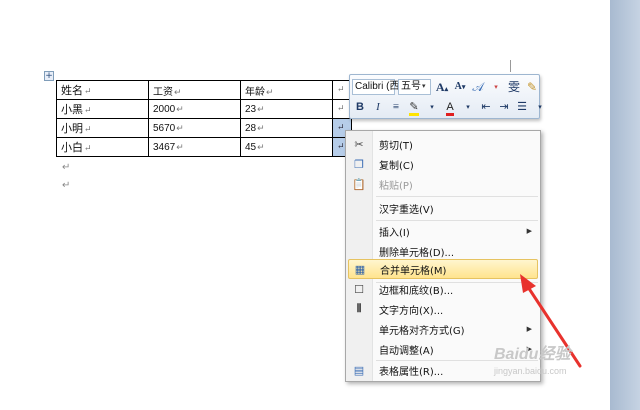 The image size is (640, 410). What do you see at coordinates (530, 371) in the screenshot?
I see `watermark-url: jingyan.baidu.com` at bounding box center [530, 371].